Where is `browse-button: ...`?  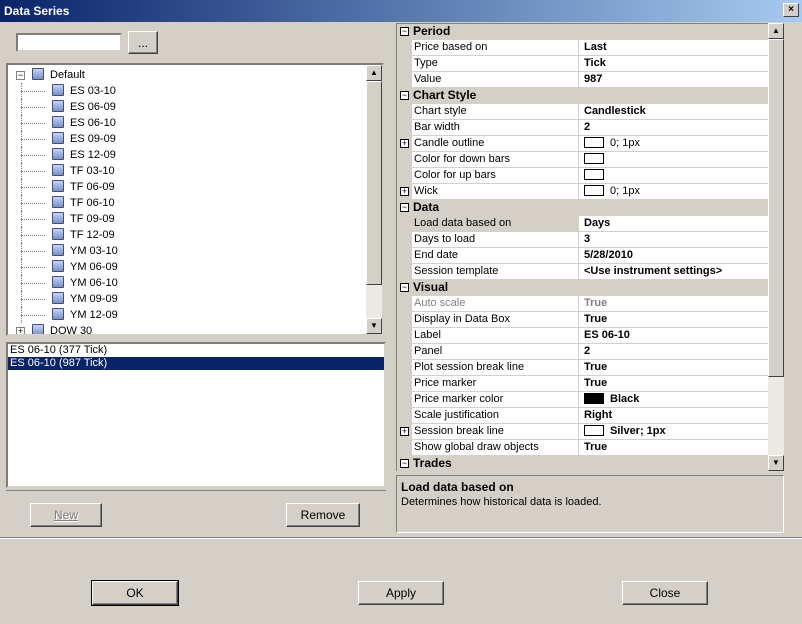
browse-button: ... is located at coordinates (143, 42).